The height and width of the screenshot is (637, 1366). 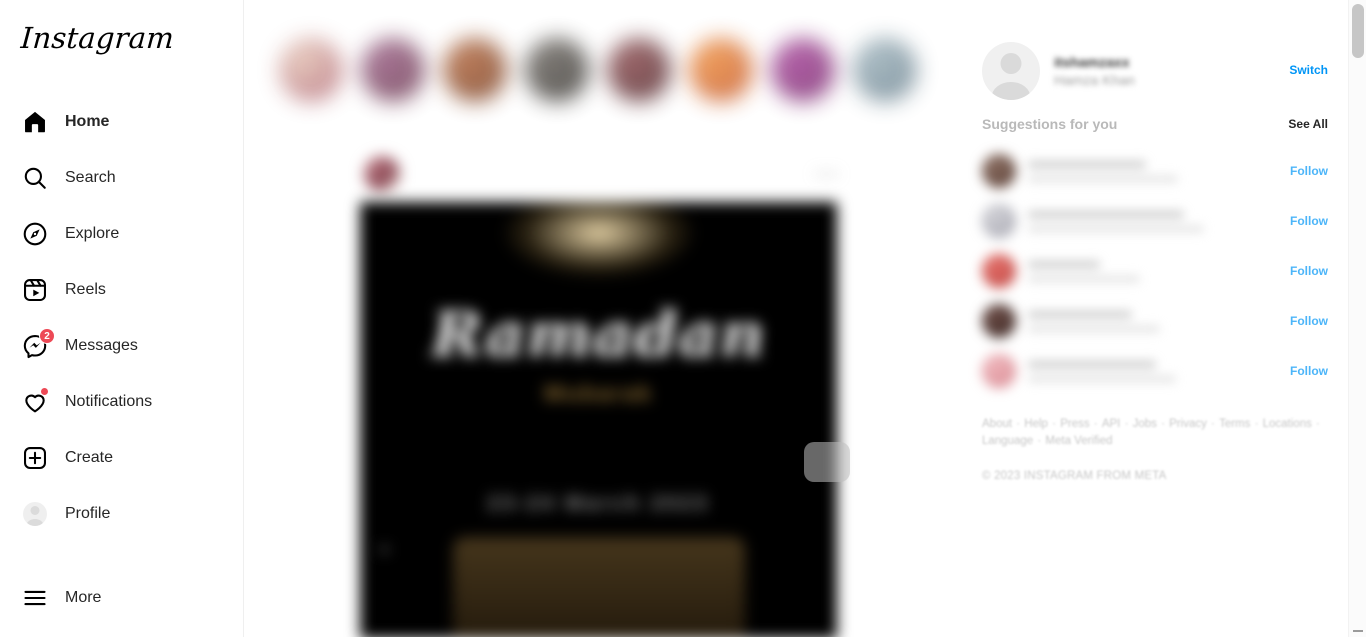 I want to click on sidebar-item-label: Home, so click(x=87, y=121).